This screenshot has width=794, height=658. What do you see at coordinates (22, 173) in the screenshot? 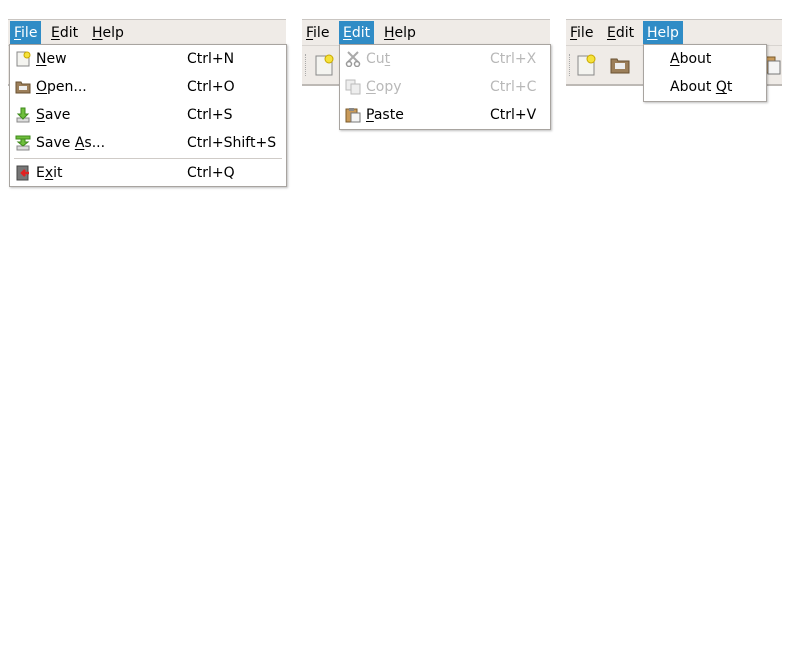
I see `exit-icon` at bounding box center [22, 173].